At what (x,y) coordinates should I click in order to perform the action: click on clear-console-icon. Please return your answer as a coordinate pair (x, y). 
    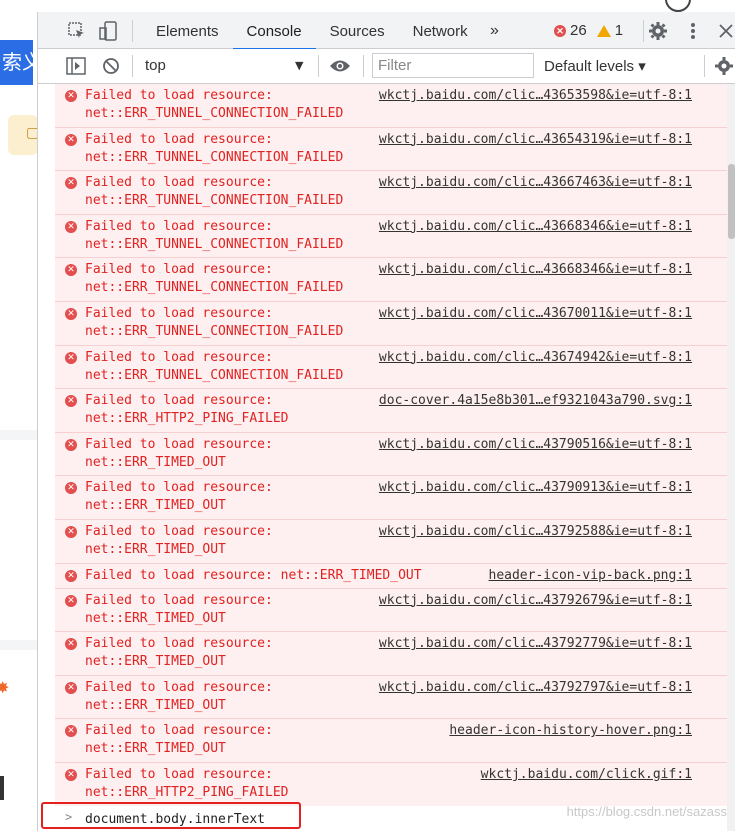
    Looking at the image, I should click on (111, 66).